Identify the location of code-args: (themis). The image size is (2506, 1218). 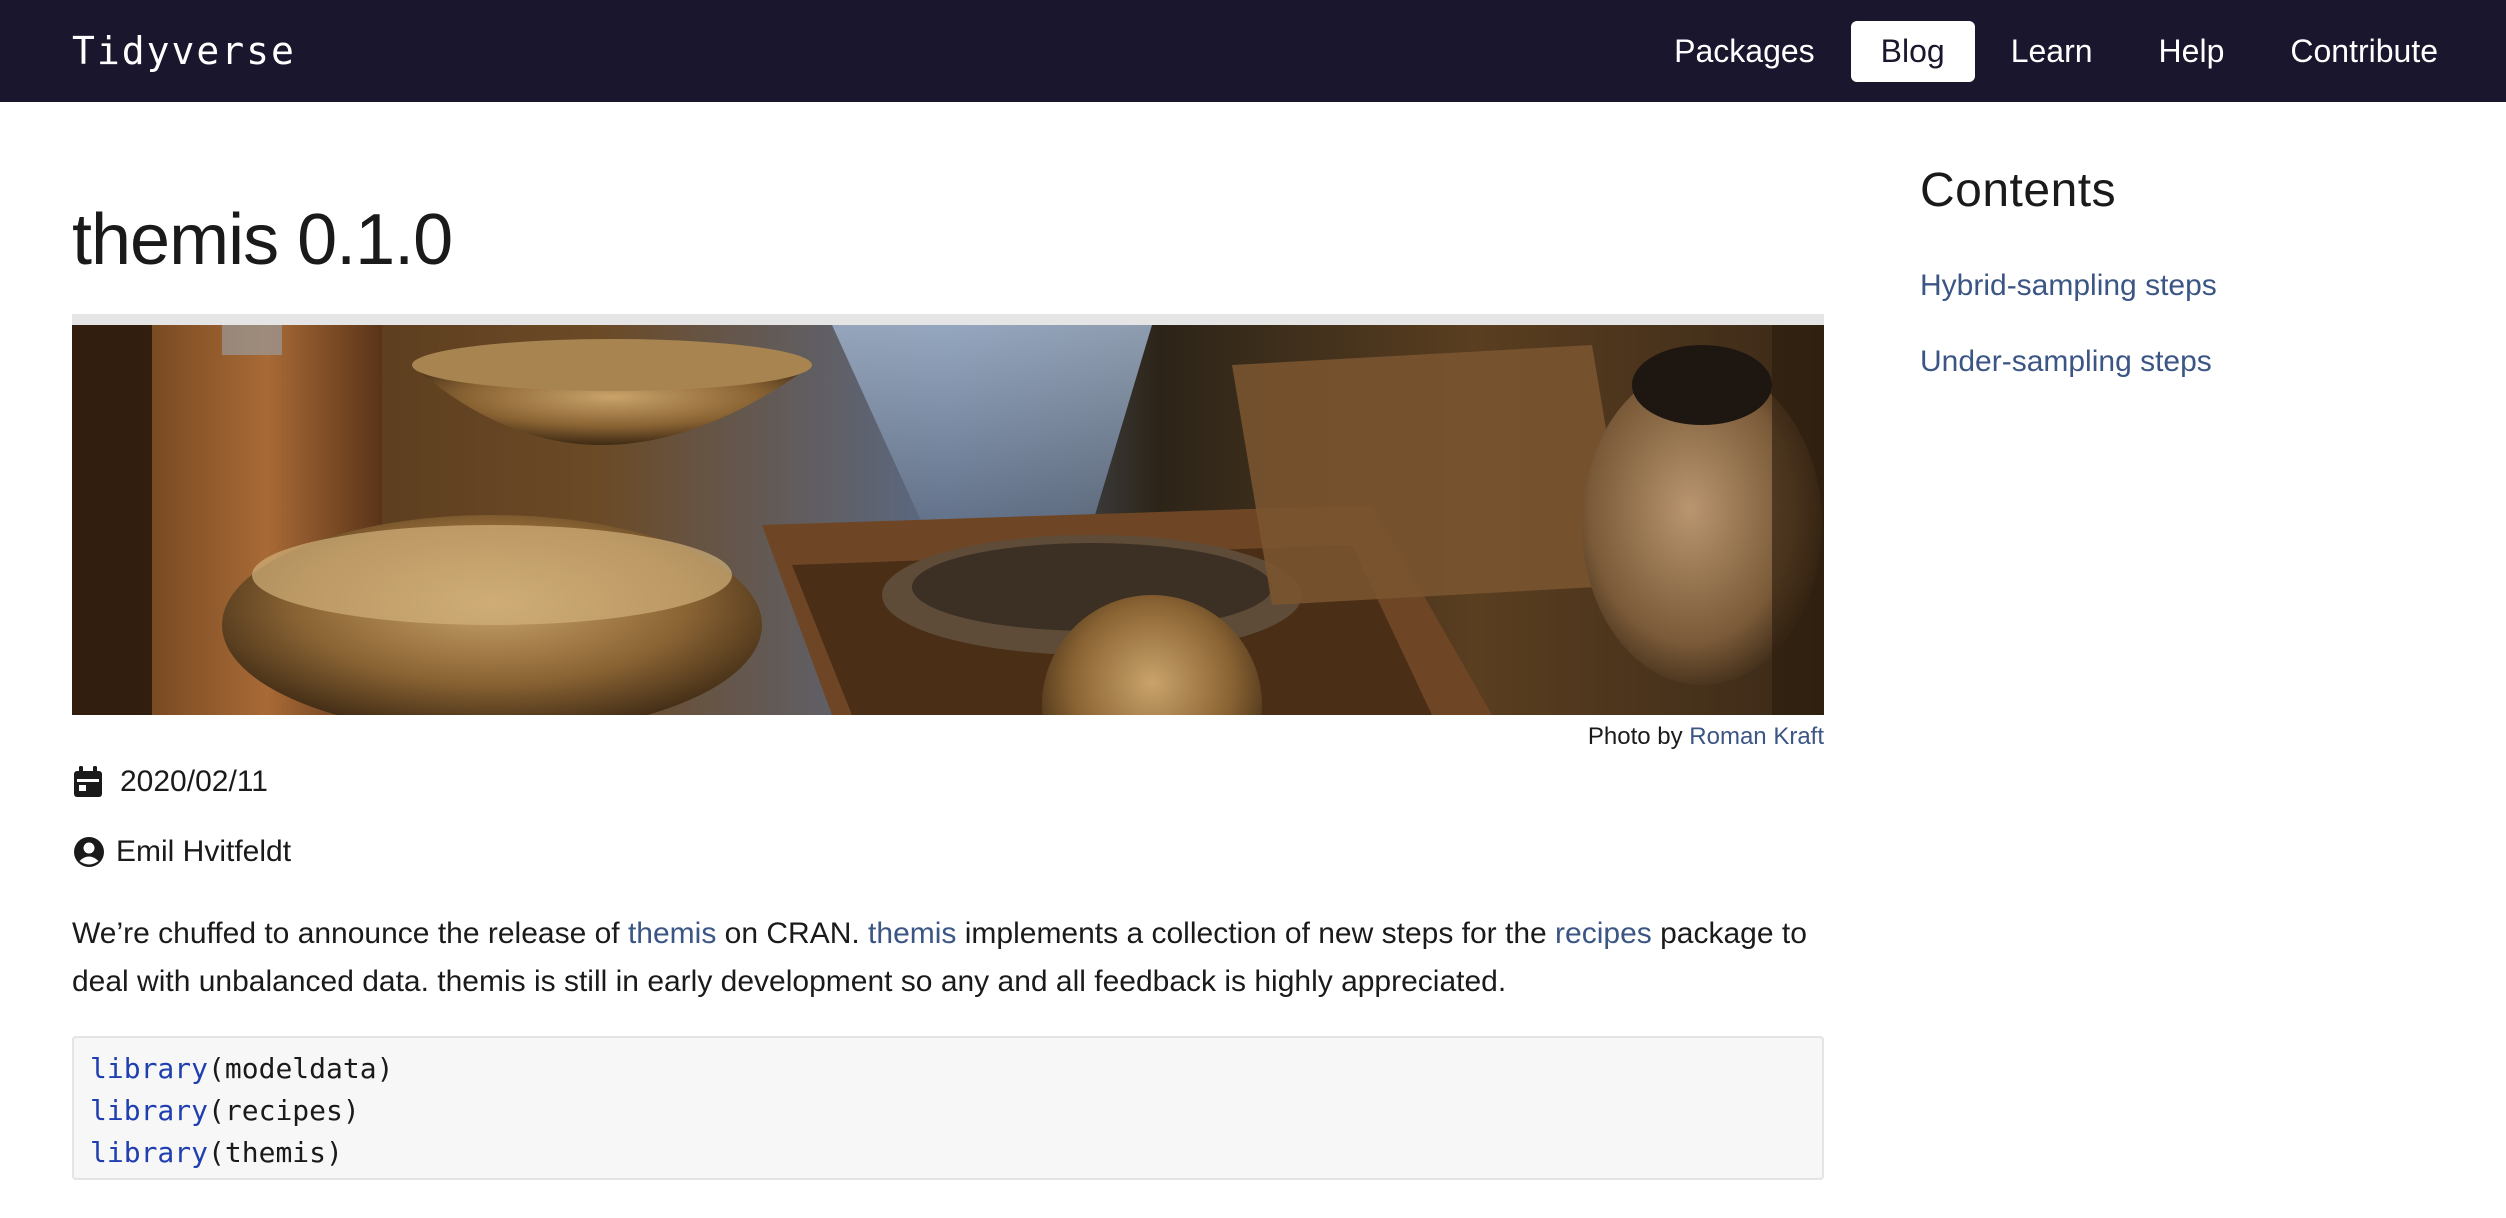
(275, 1152).